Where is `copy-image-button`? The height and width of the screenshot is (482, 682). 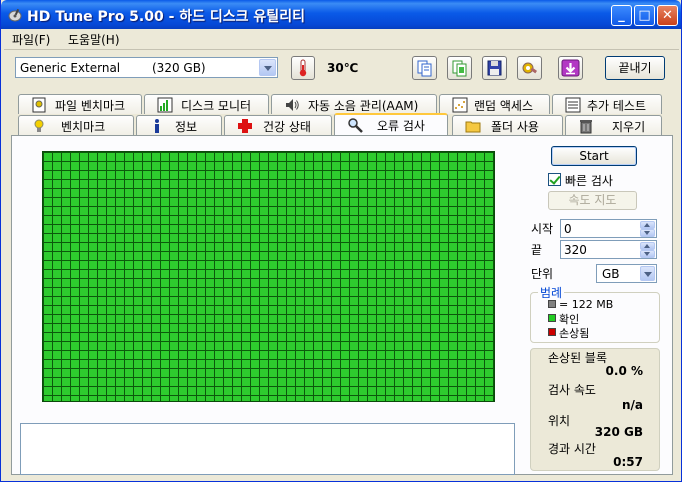 copy-image-button is located at coordinates (459, 68).